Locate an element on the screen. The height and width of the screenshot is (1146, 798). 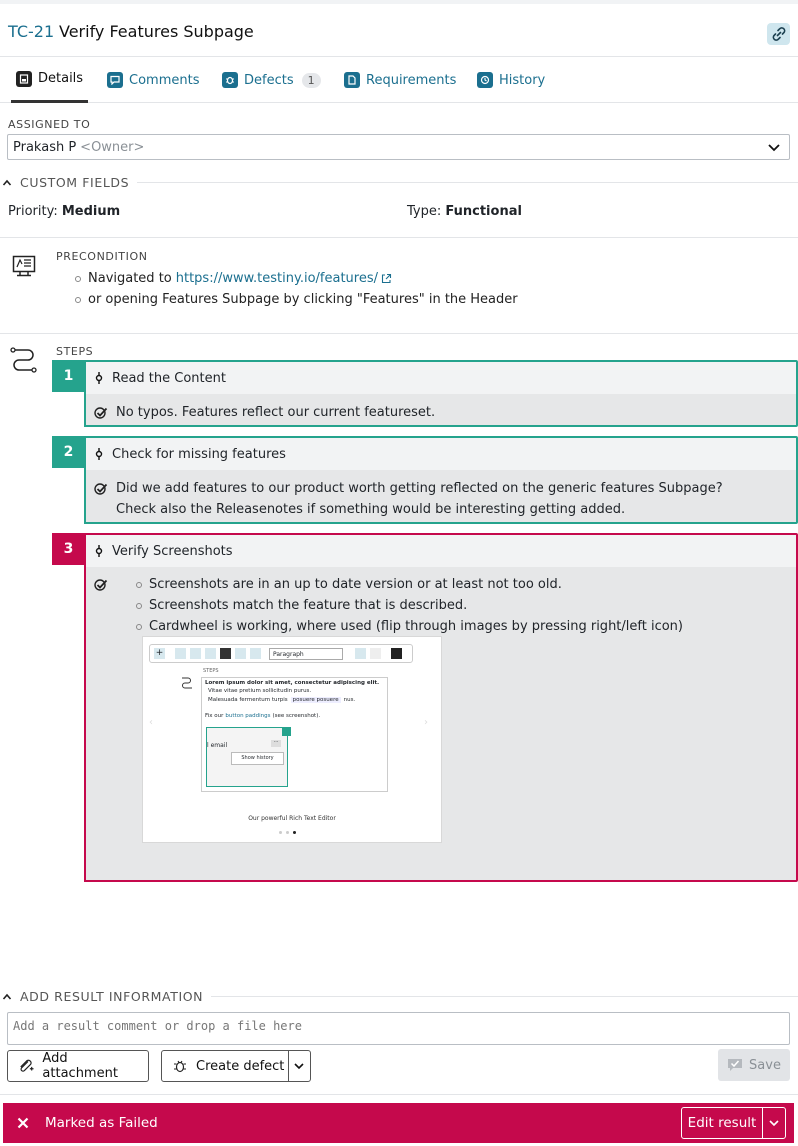
carousel-dots is located at coordinates (287, 832).